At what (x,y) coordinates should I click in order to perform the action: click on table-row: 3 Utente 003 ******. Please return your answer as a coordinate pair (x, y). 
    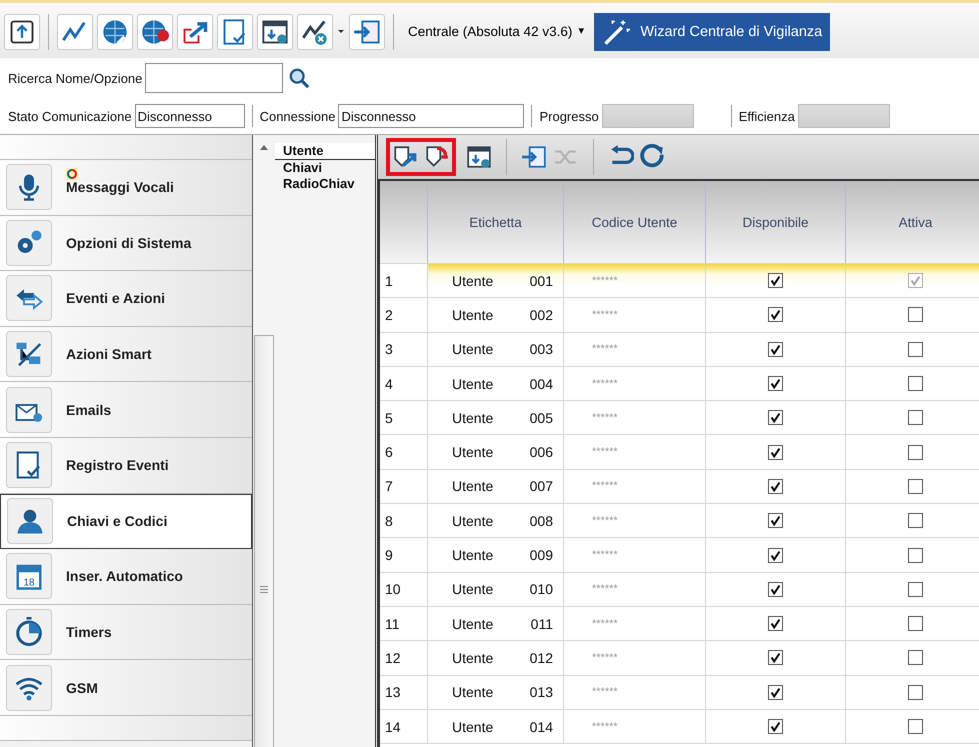
    Looking at the image, I should click on (679, 349).